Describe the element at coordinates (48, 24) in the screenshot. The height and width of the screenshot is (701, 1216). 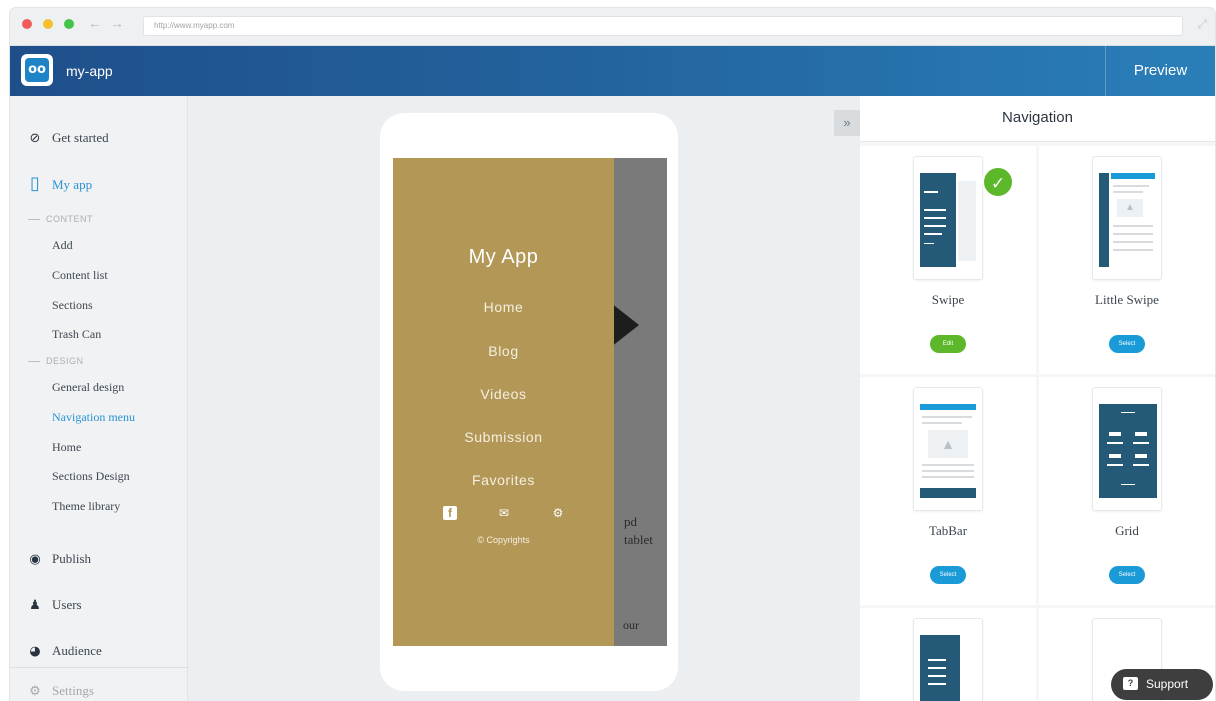
I see `minimize-window-icon` at that location.